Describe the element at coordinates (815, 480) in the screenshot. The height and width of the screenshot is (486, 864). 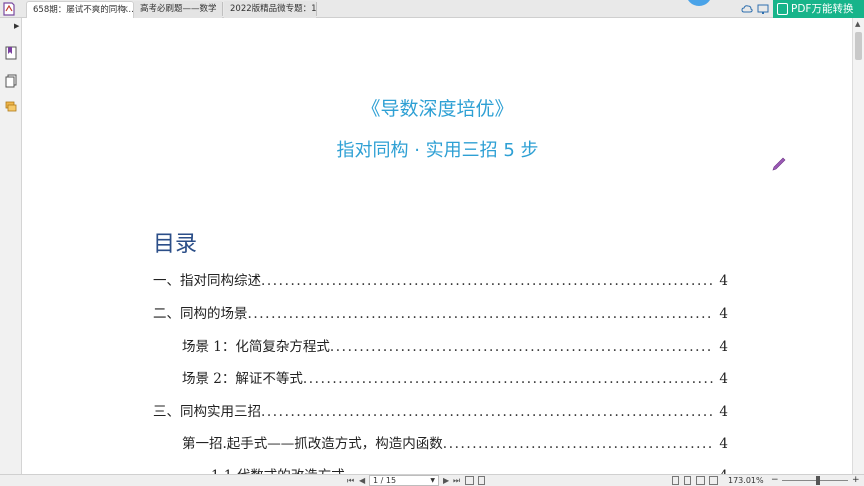
I see `zoom-slider` at that location.